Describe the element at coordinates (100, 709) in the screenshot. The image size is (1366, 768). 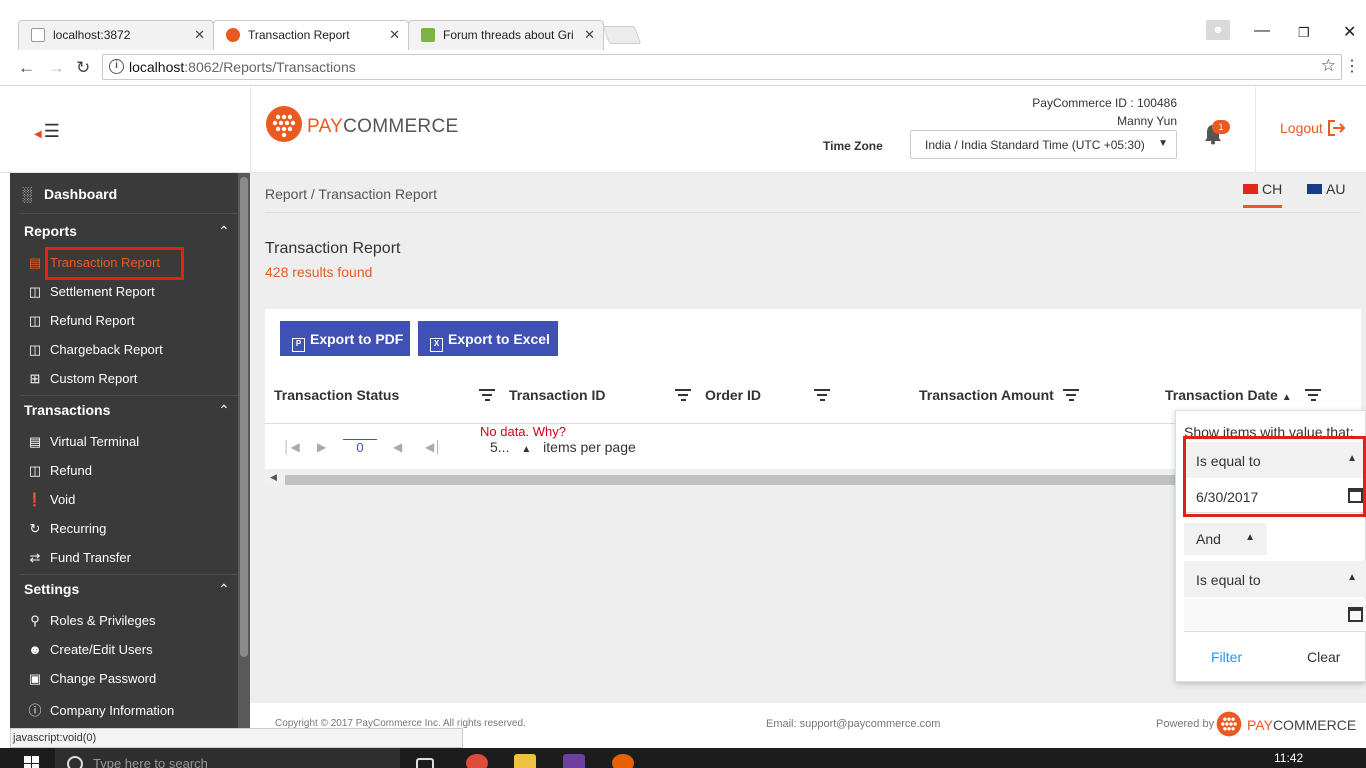
I see `sidebar-item-company-information: ⓘ Company Information` at that location.